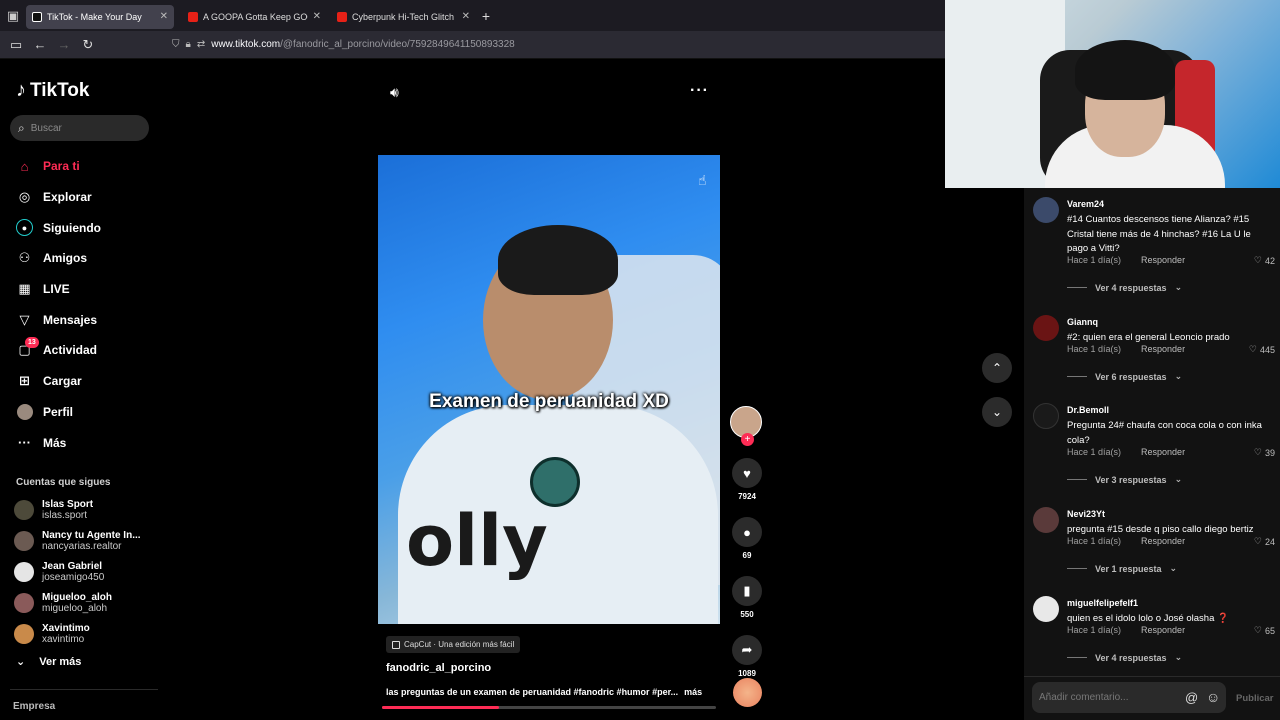  I want to click on like-action: ♥ 7924, so click(747, 479).